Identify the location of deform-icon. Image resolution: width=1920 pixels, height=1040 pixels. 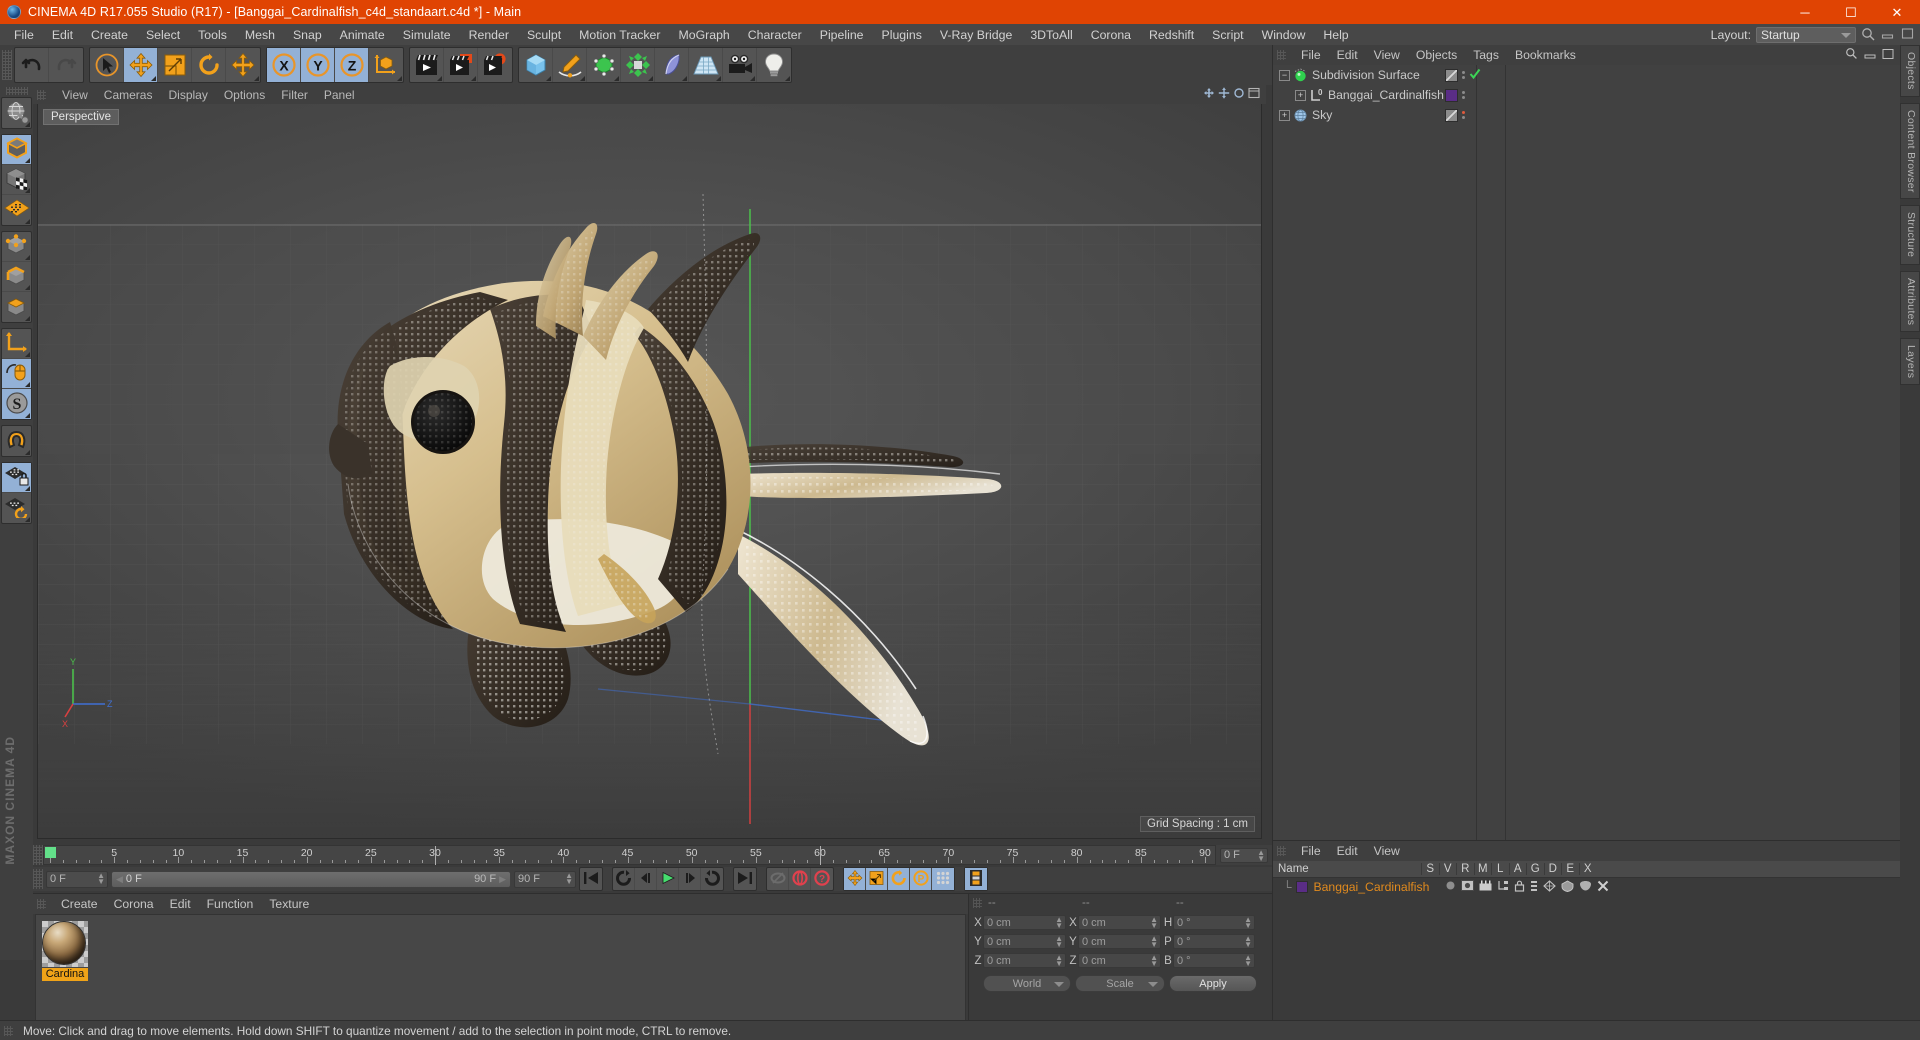
(1550, 887).